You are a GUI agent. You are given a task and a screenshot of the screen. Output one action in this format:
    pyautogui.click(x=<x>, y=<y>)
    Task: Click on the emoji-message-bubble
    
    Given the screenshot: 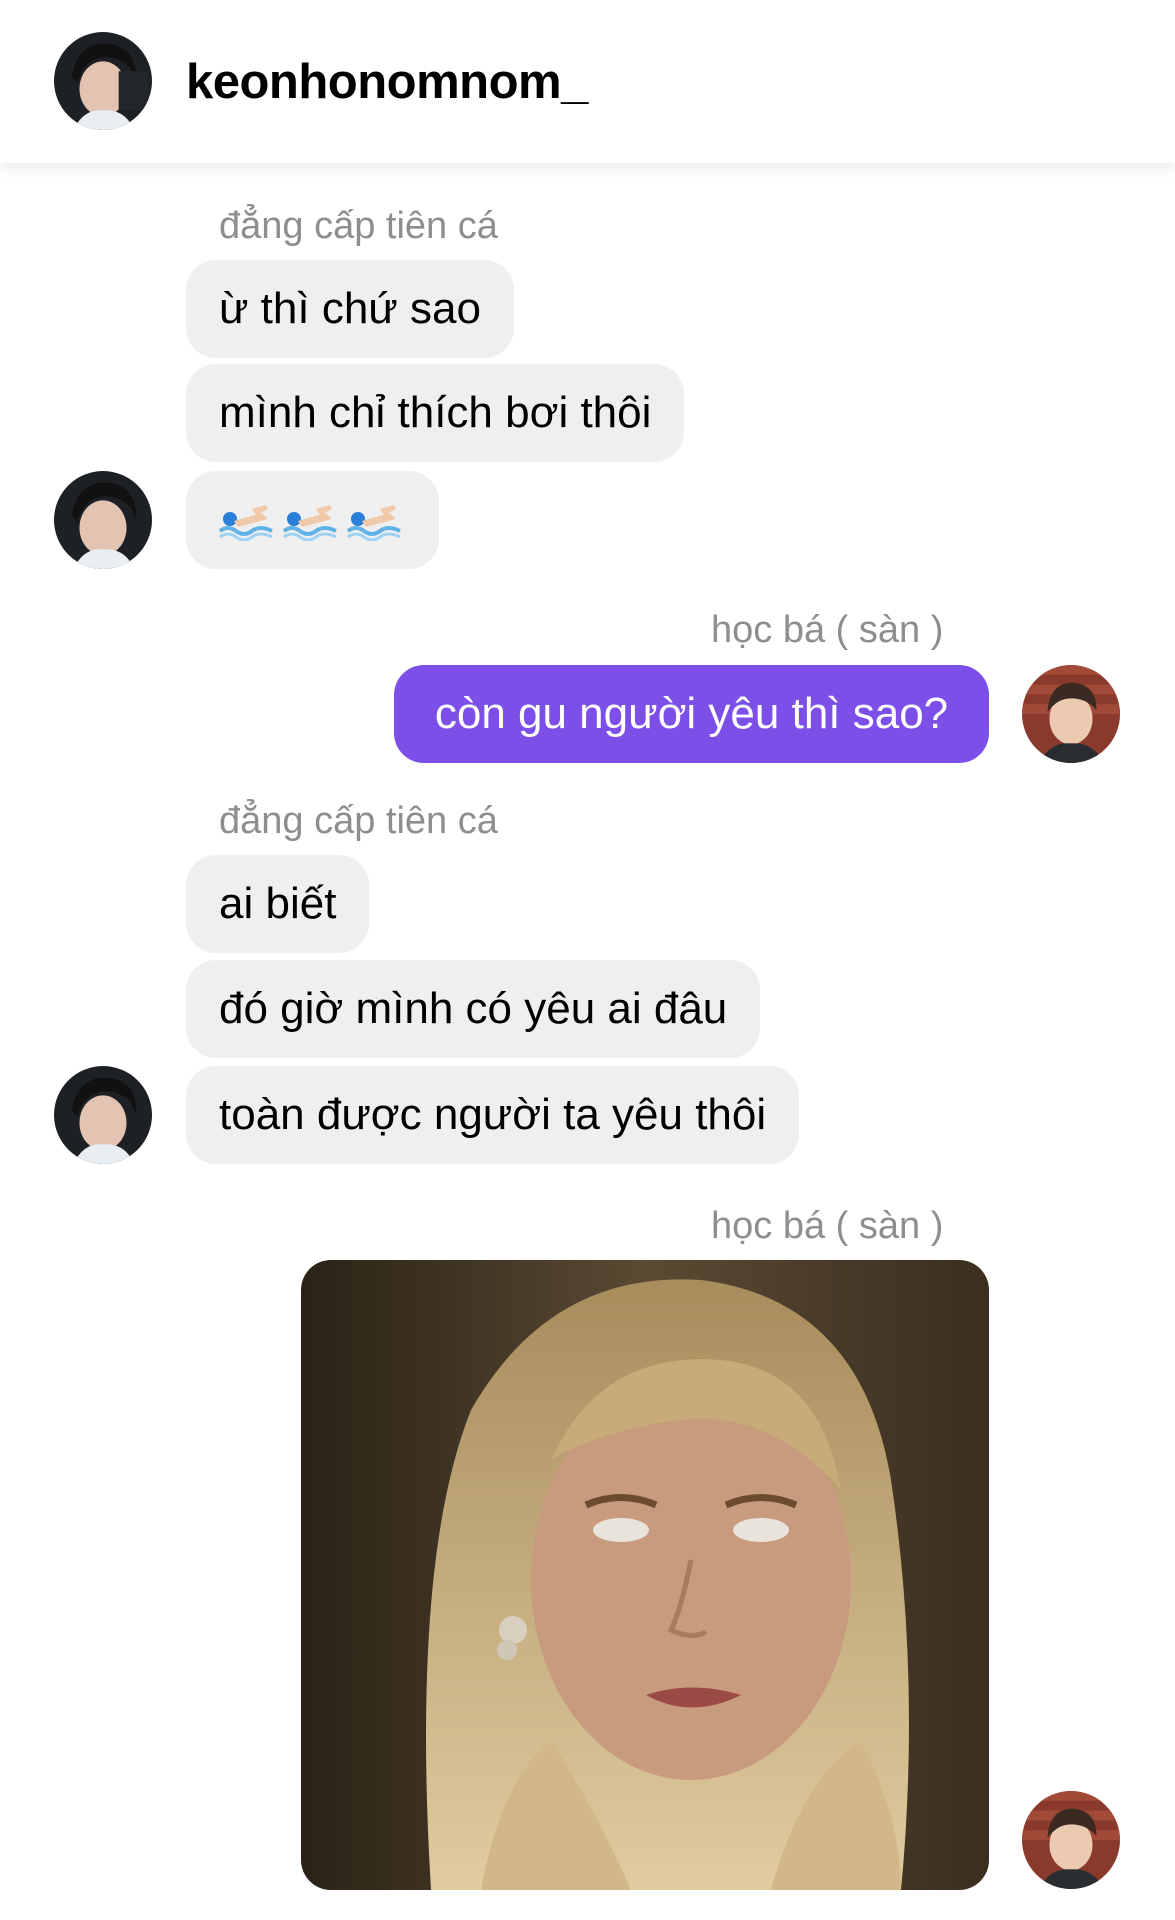 What is the action you would take?
    pyautogui.click(x=312, y=520)
    